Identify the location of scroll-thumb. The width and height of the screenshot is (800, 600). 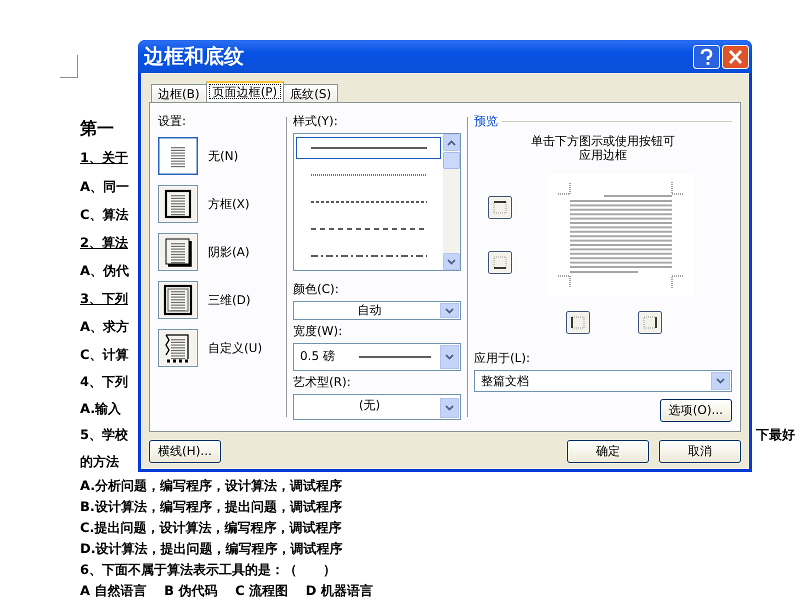
(451, 160).